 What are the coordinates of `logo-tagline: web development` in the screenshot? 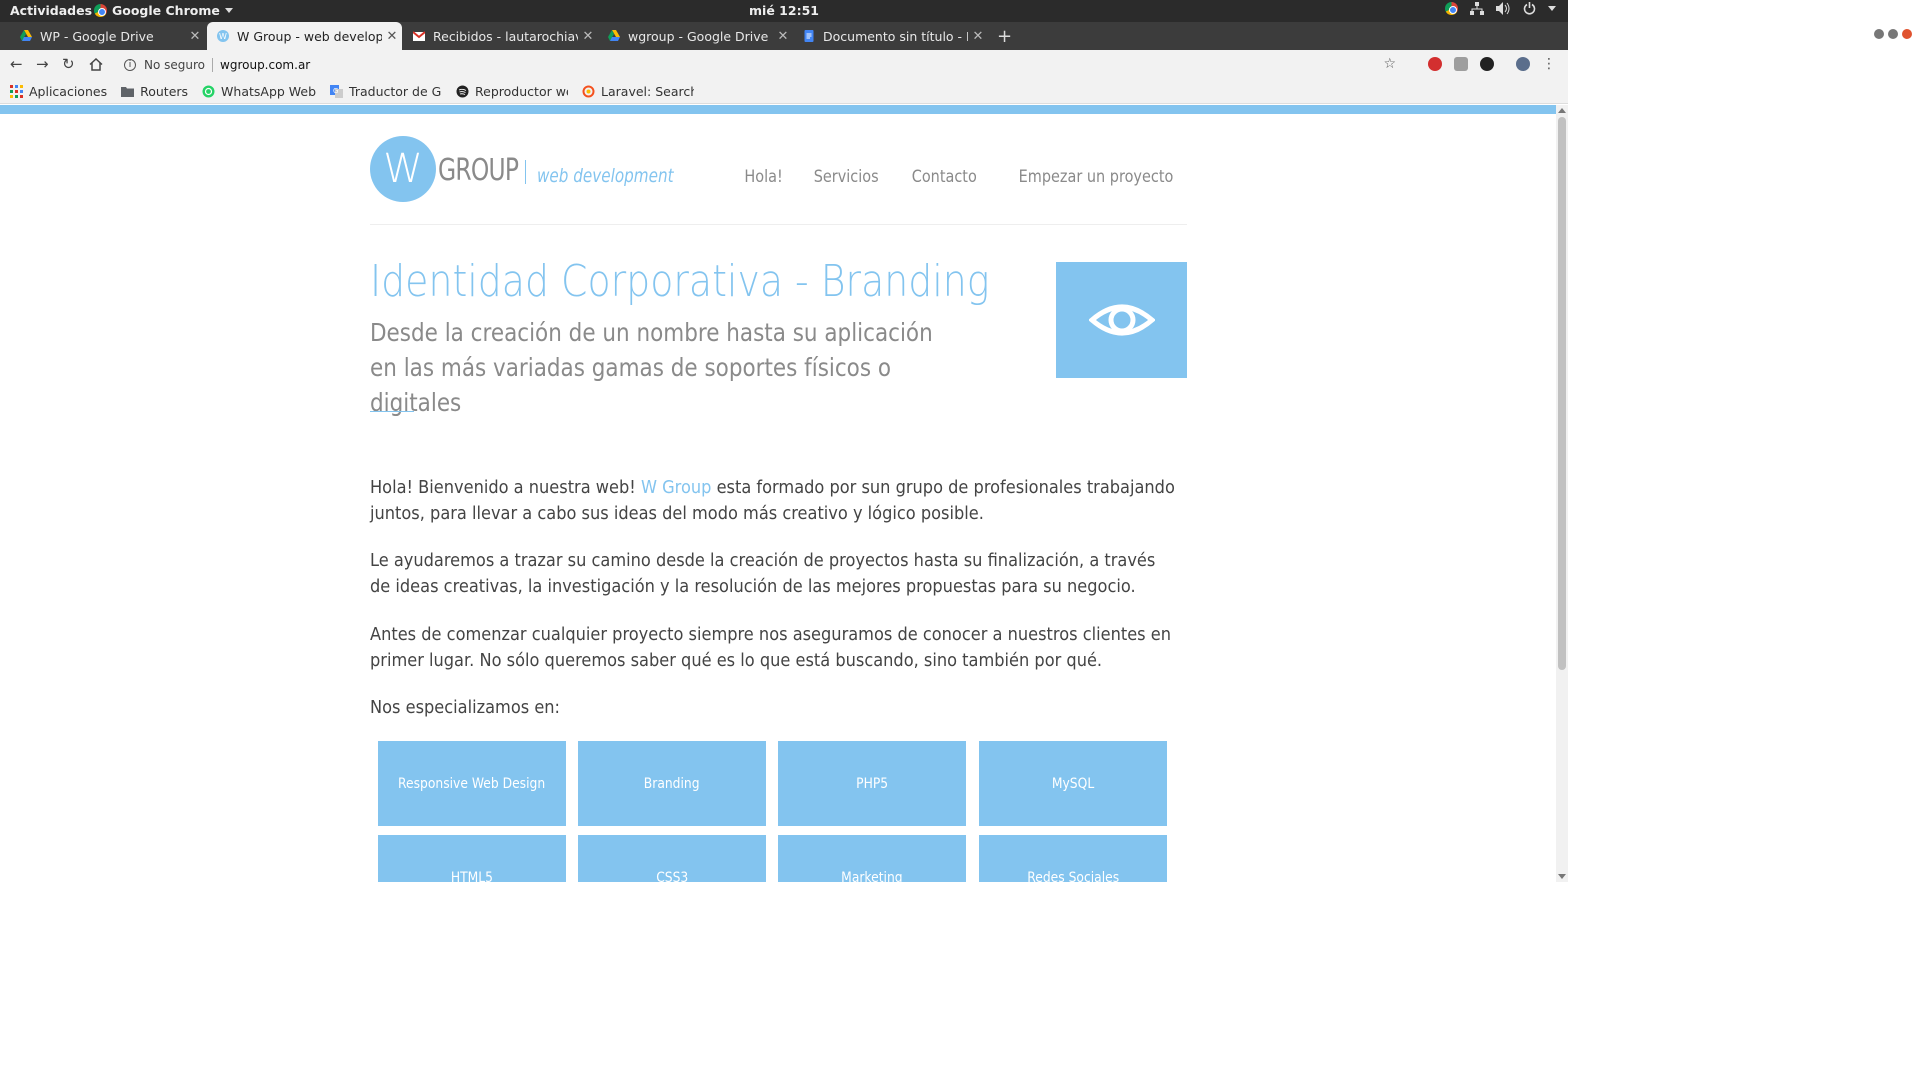 It's located at (605, 176).